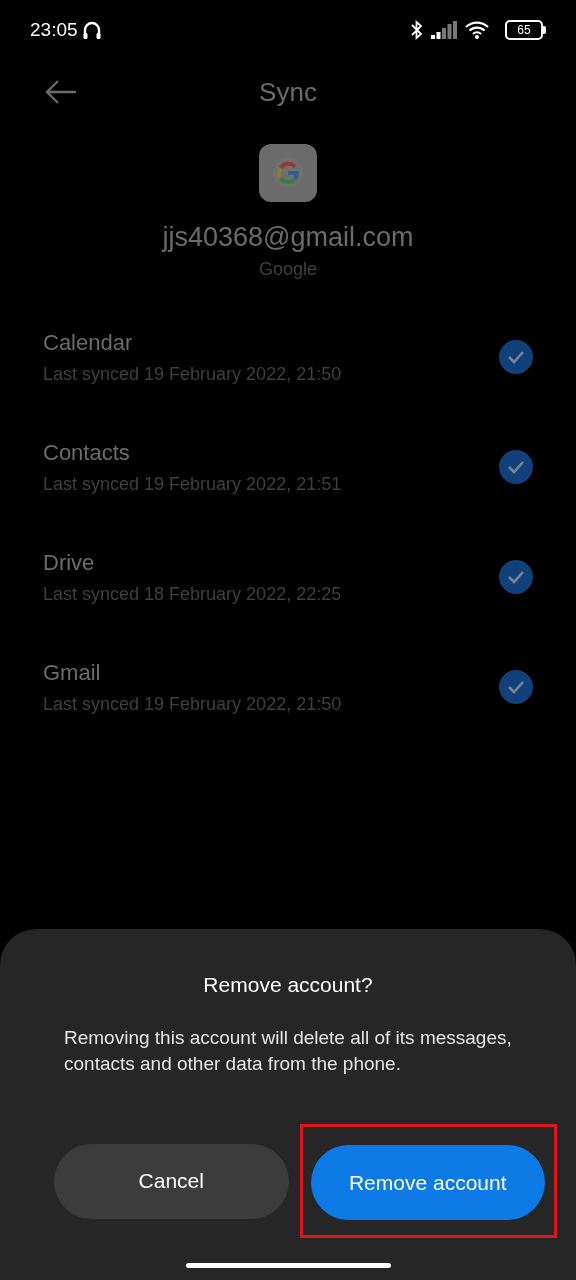 Image resolution: width=576 pixels, height=1280 pixels. I want to click on back-button, so click(61, 92).